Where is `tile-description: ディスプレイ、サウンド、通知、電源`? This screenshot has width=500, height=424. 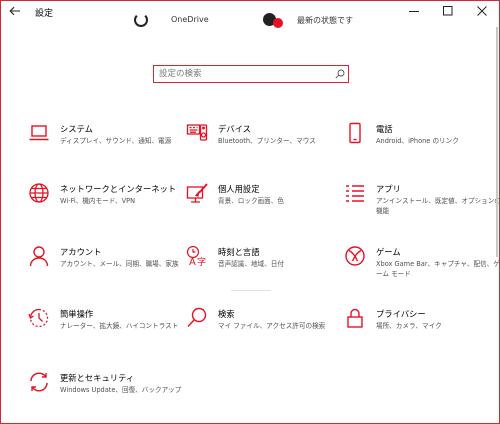 tile-description: ディスプレイ、サウンド、通知、電源 is located at coordinates (116, 141).